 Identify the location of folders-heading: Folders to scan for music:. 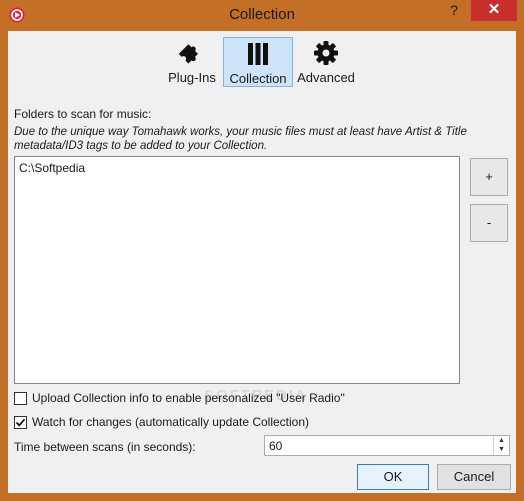
(83, 114).